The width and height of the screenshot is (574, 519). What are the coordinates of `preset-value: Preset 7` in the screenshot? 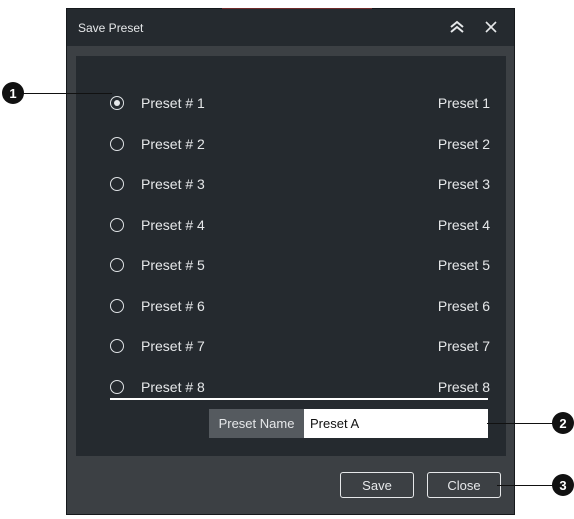 It's located at (463, 346).